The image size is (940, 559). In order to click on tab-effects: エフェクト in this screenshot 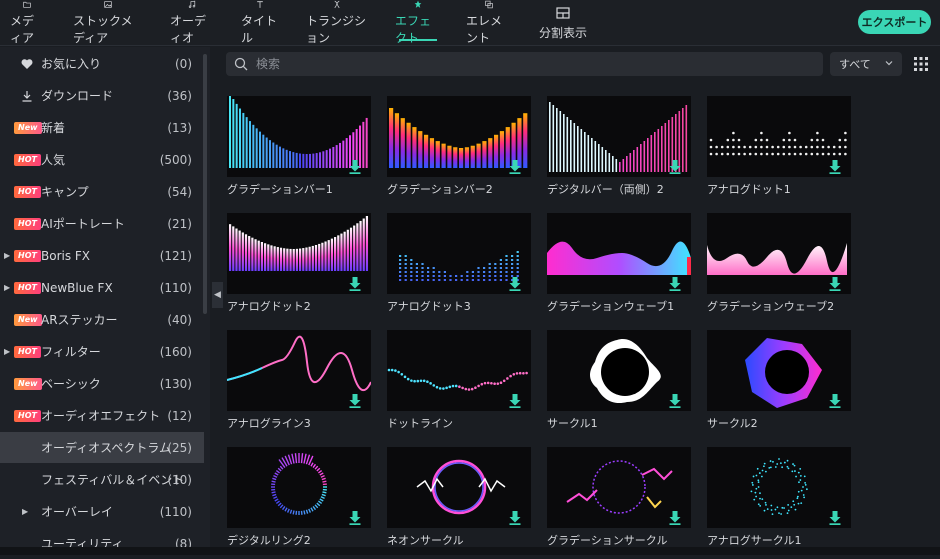, I will do `click(418, 23)`.